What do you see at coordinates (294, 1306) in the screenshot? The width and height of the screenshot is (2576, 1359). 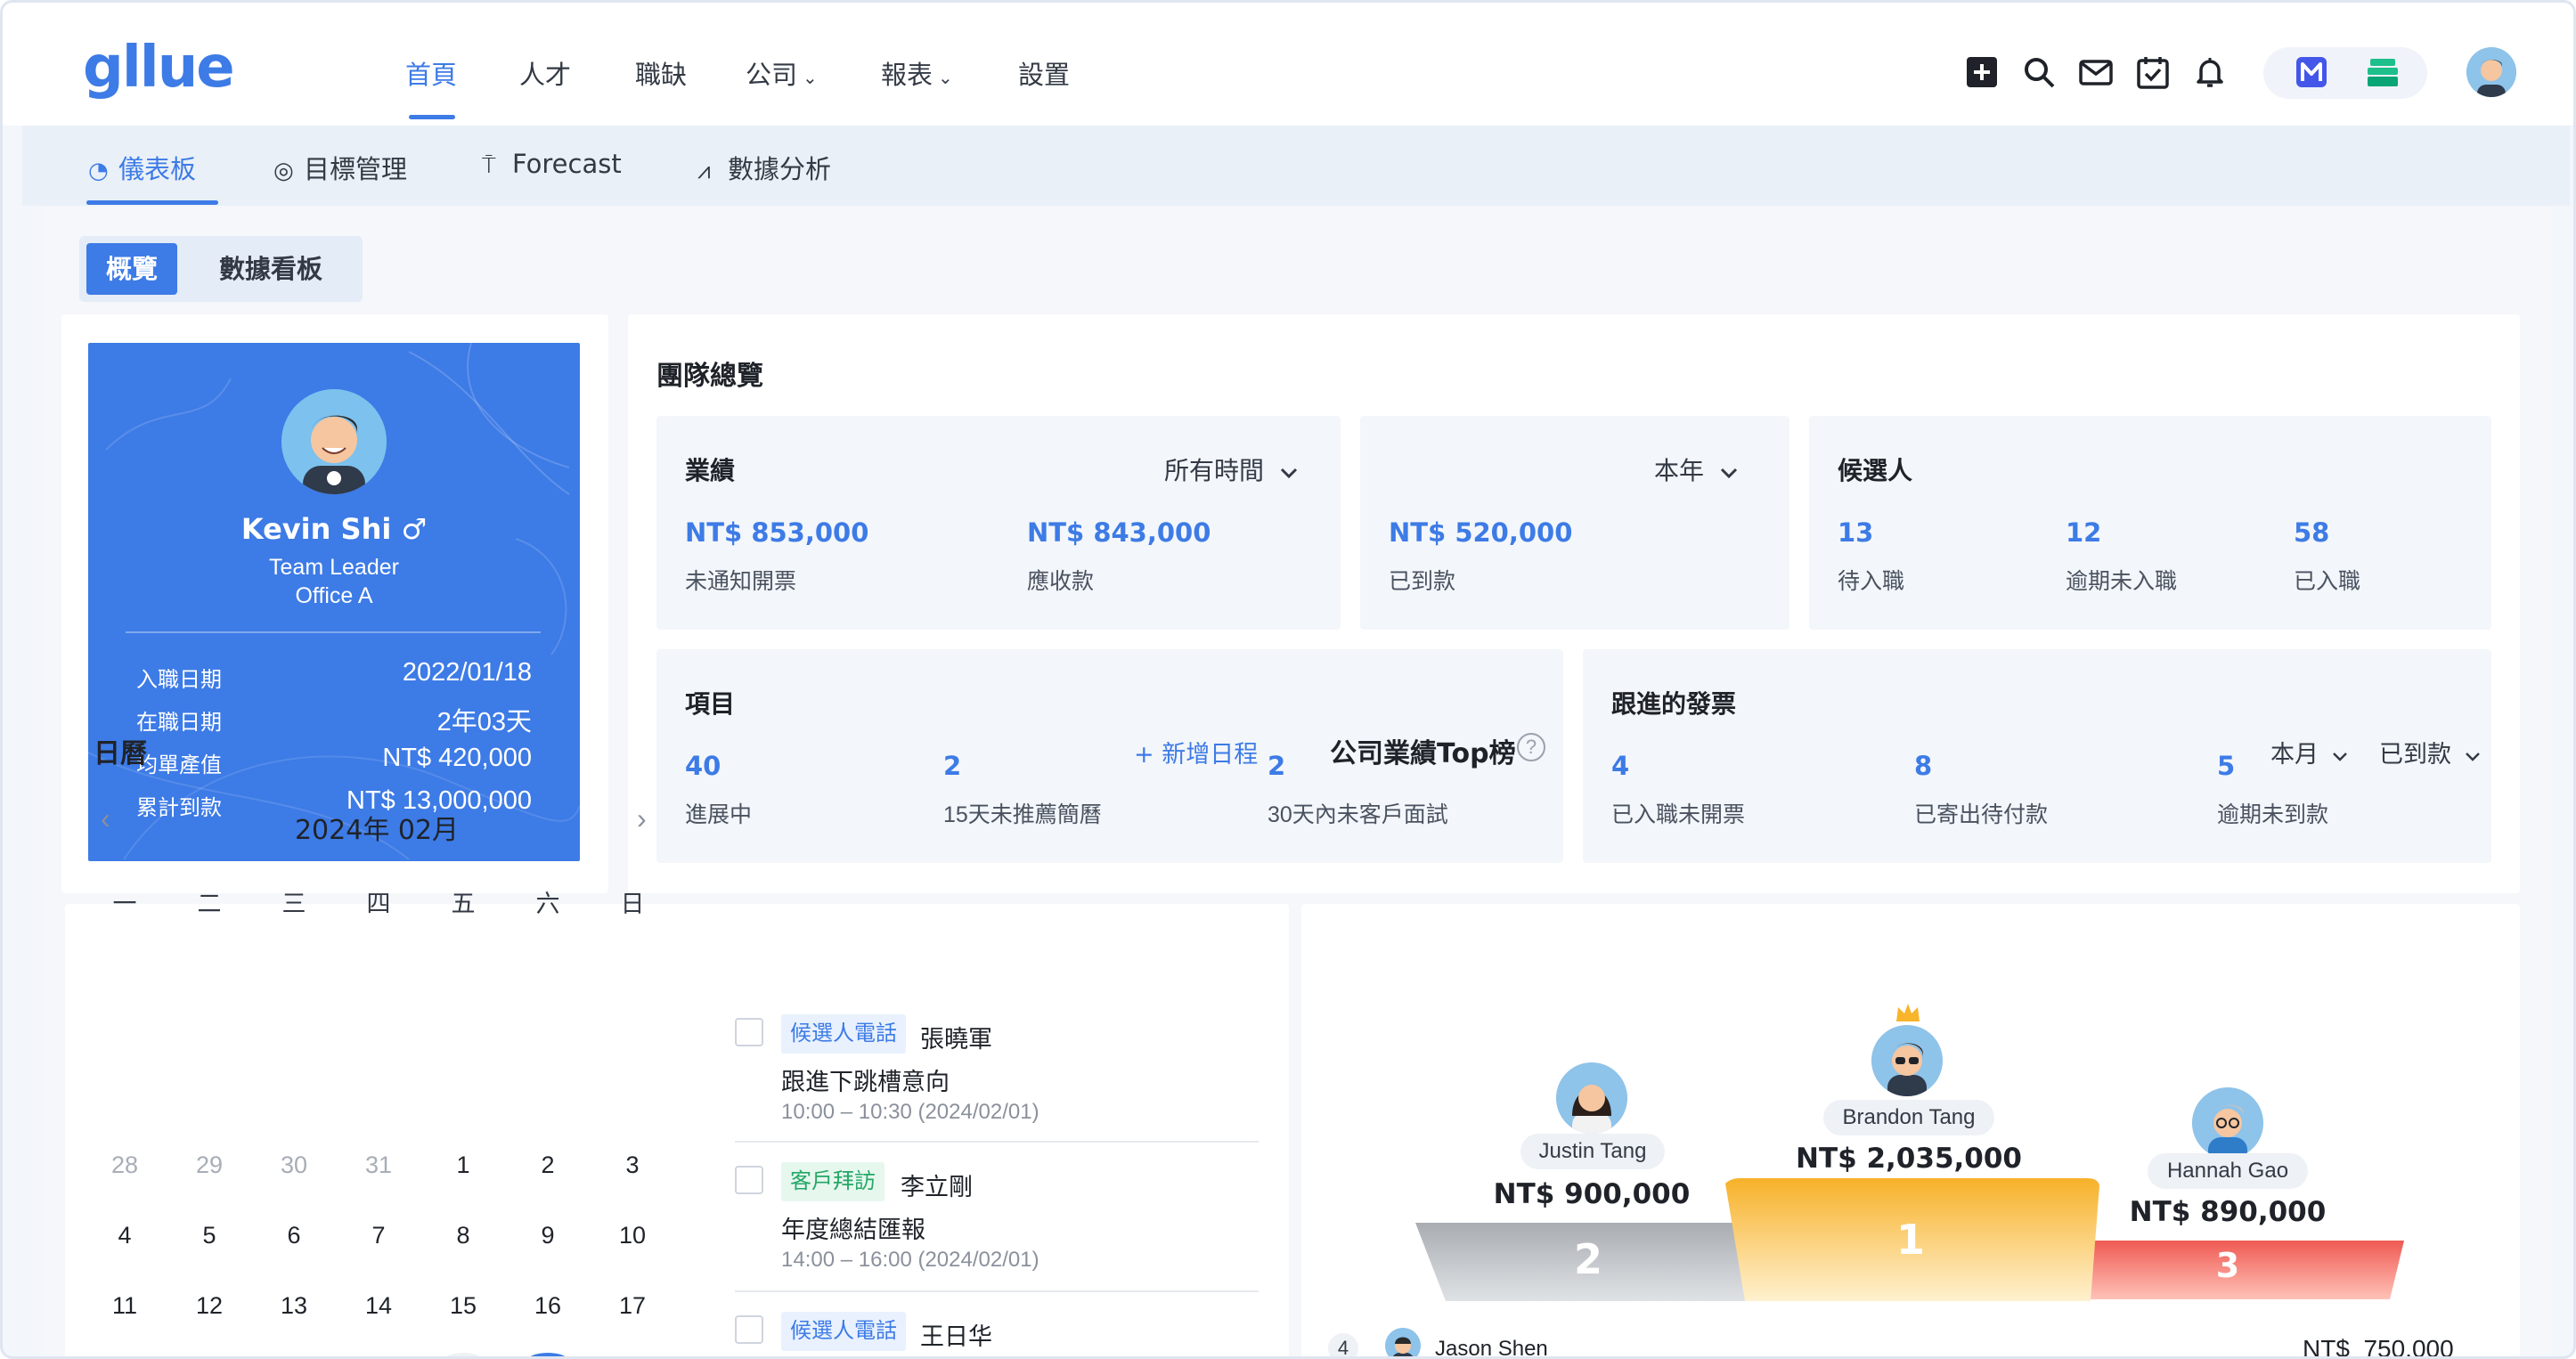 I see `calendar-day: 13` at bounding box center [294, 1306].